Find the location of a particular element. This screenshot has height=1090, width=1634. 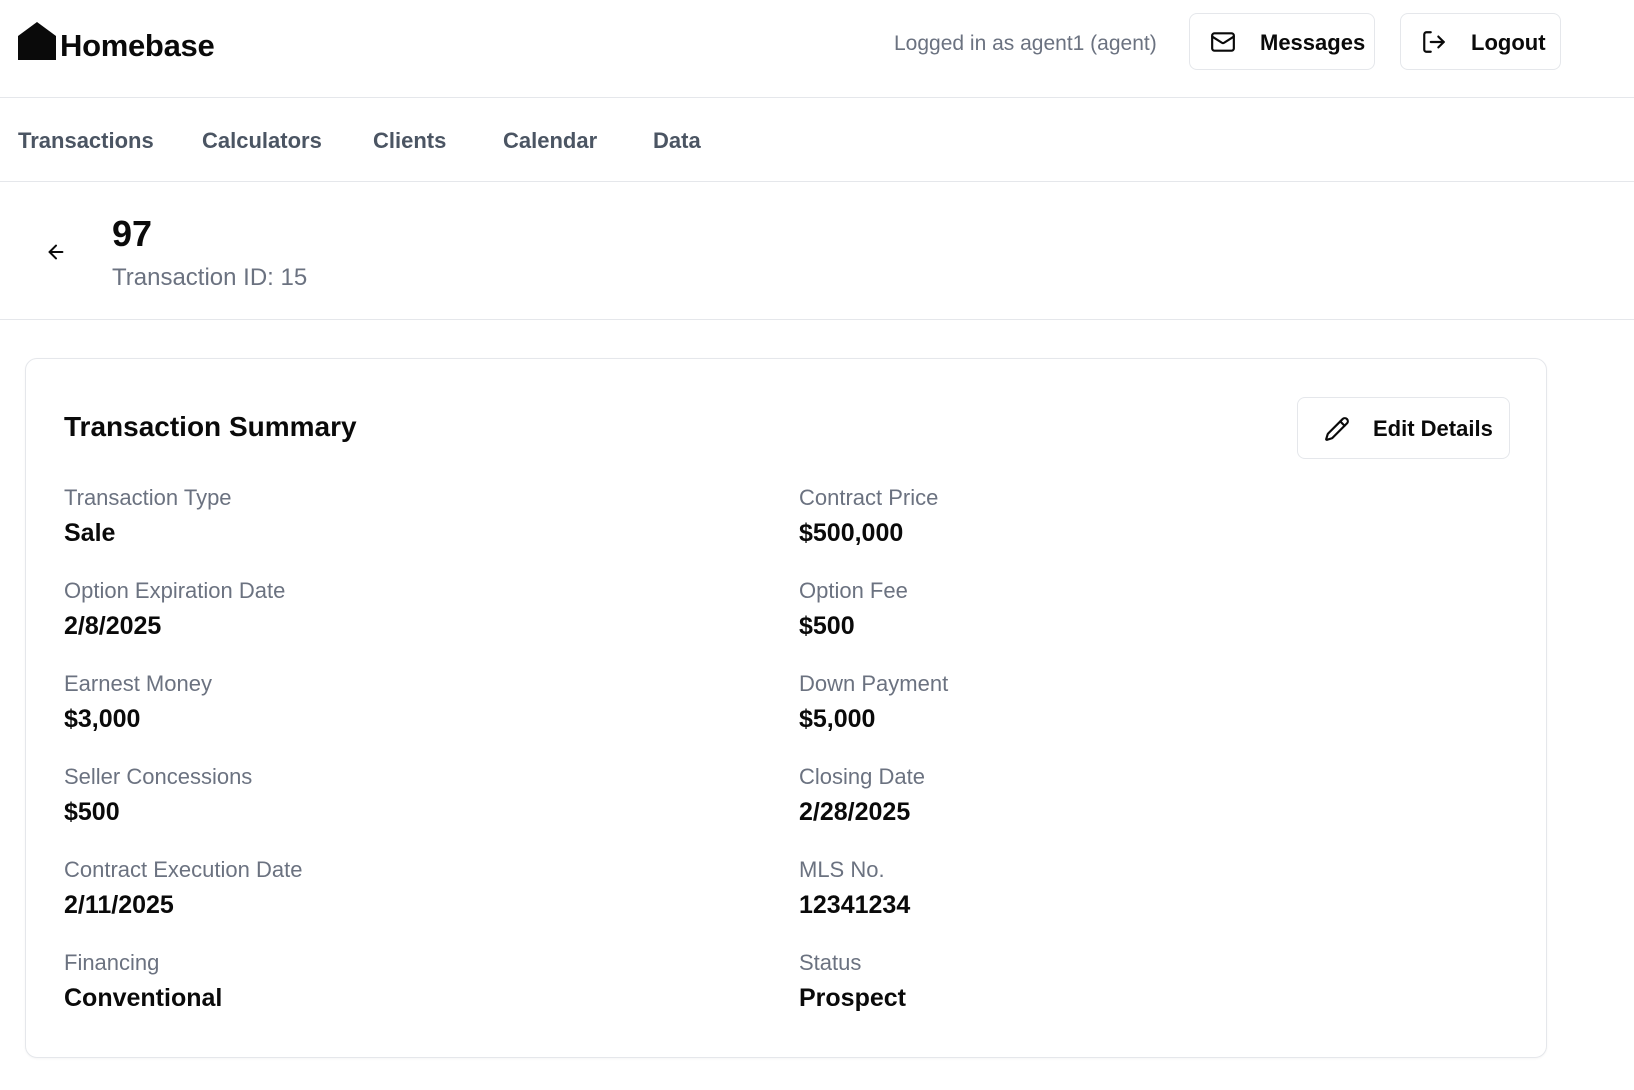

arrow-left-icon is located at coordinates (56, 252).